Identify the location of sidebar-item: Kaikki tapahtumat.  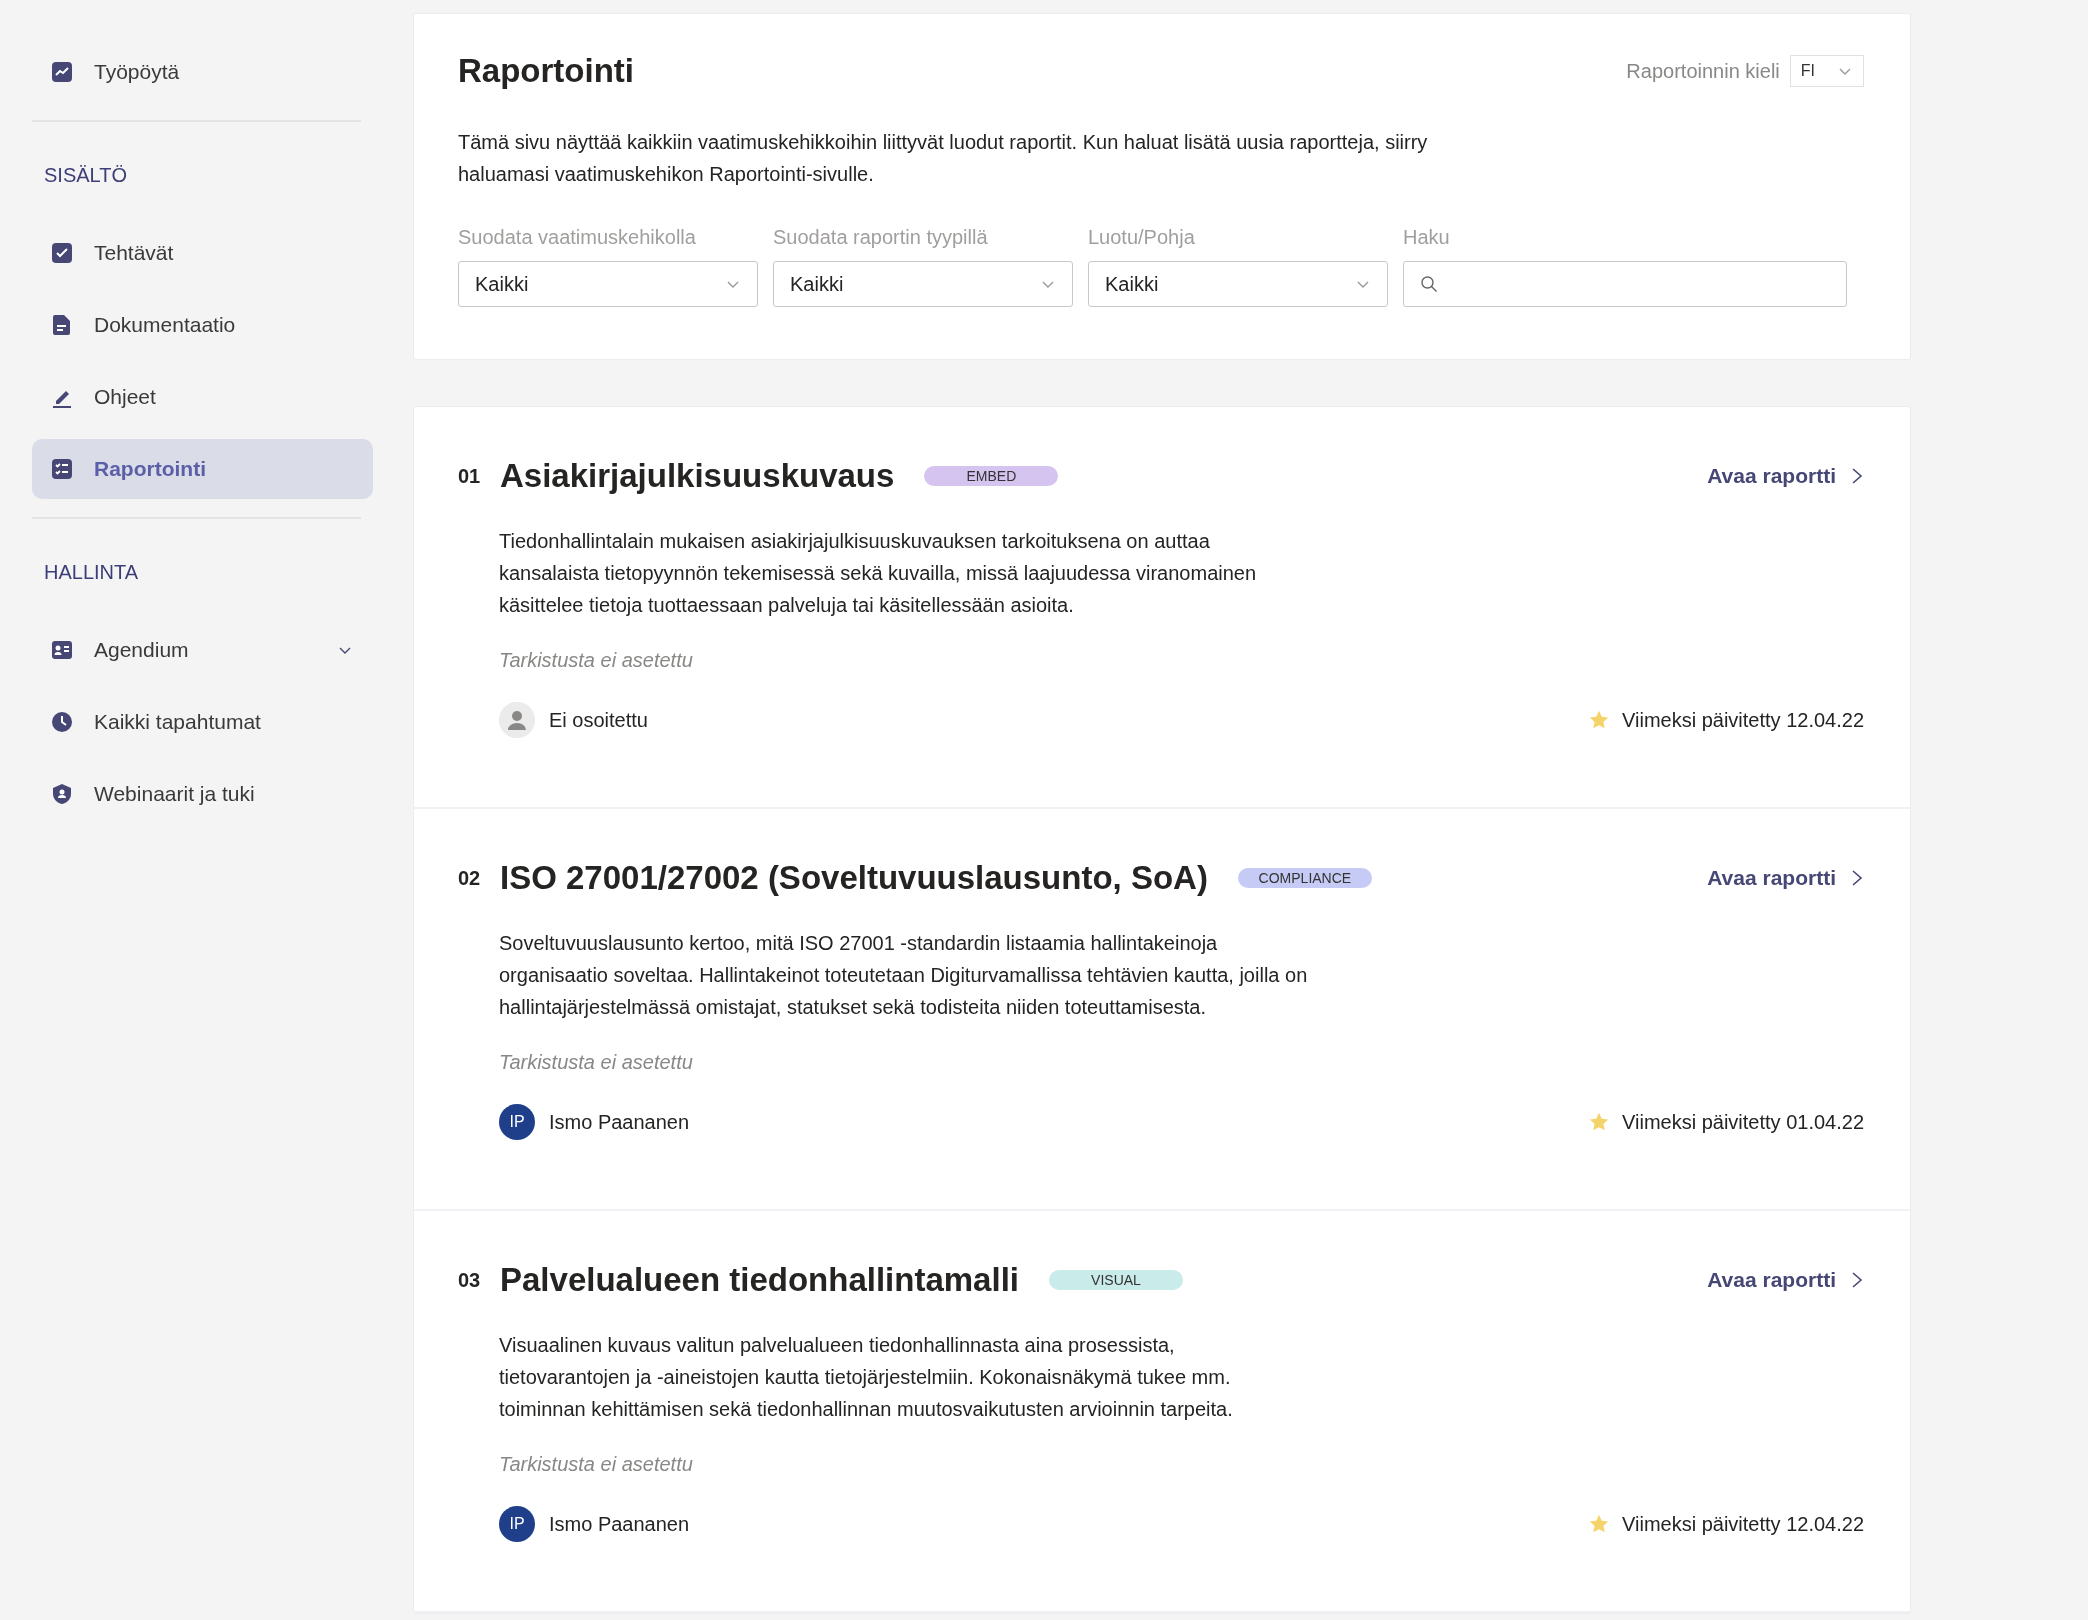
(202, 722).